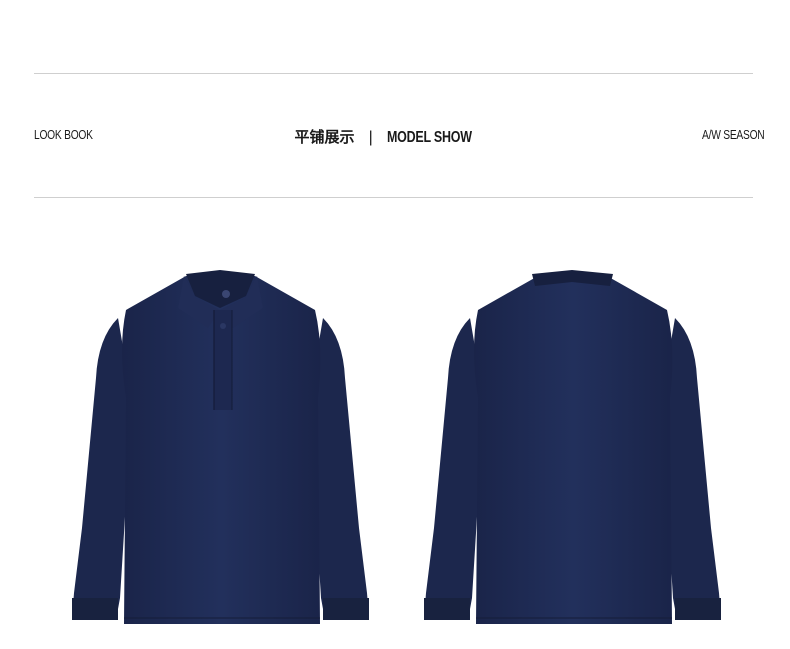  I want to click on top-divider, so click(393, 73).